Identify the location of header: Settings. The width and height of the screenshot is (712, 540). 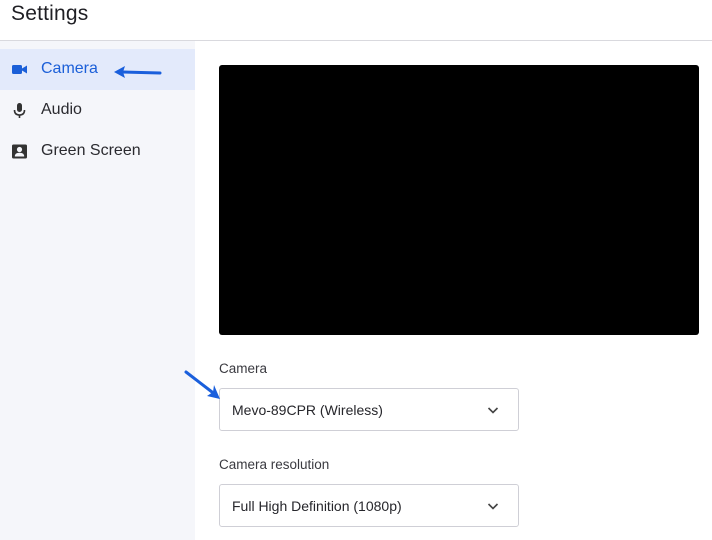
(356, 20).